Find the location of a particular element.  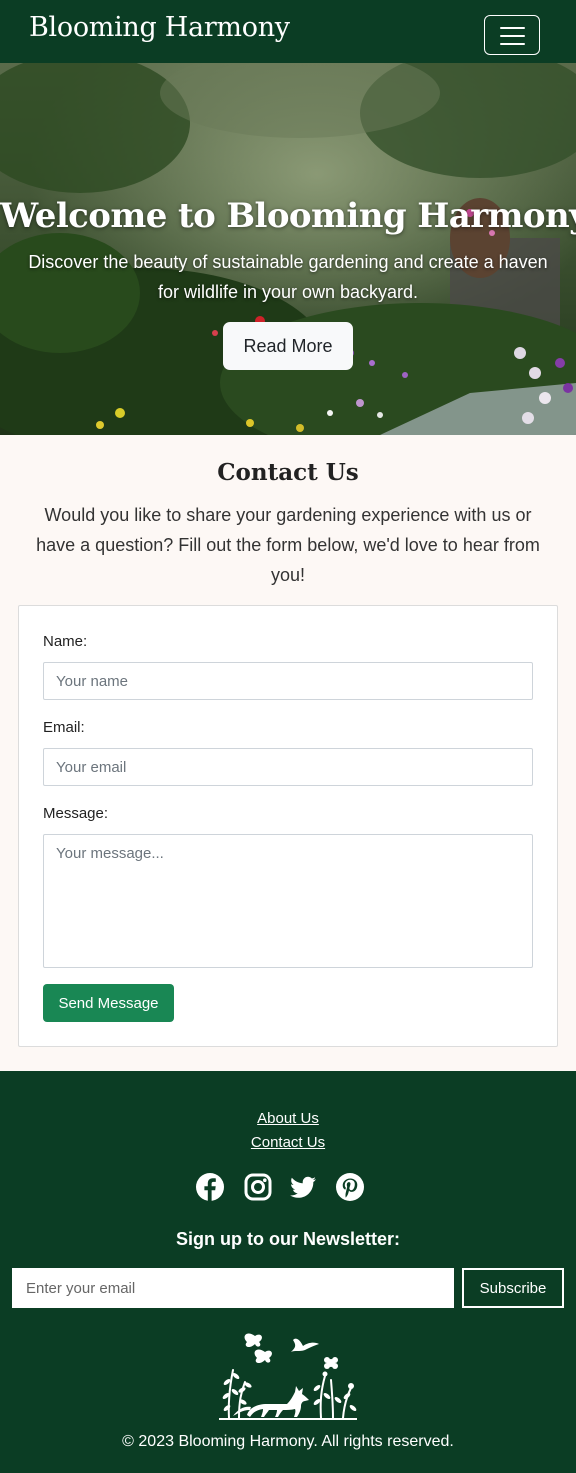

menu-toggle-button is located at coordinates (512, 35).